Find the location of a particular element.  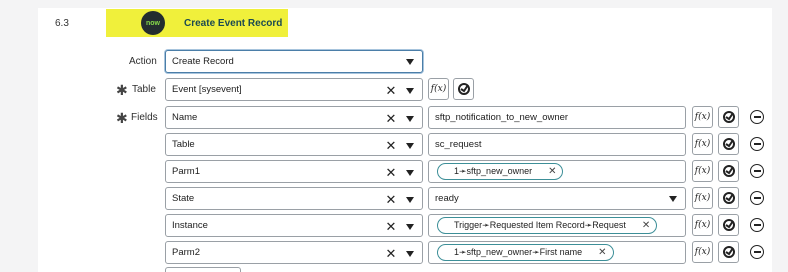

field-name-select: Instance ✕ is located at coordinates (294, 225).